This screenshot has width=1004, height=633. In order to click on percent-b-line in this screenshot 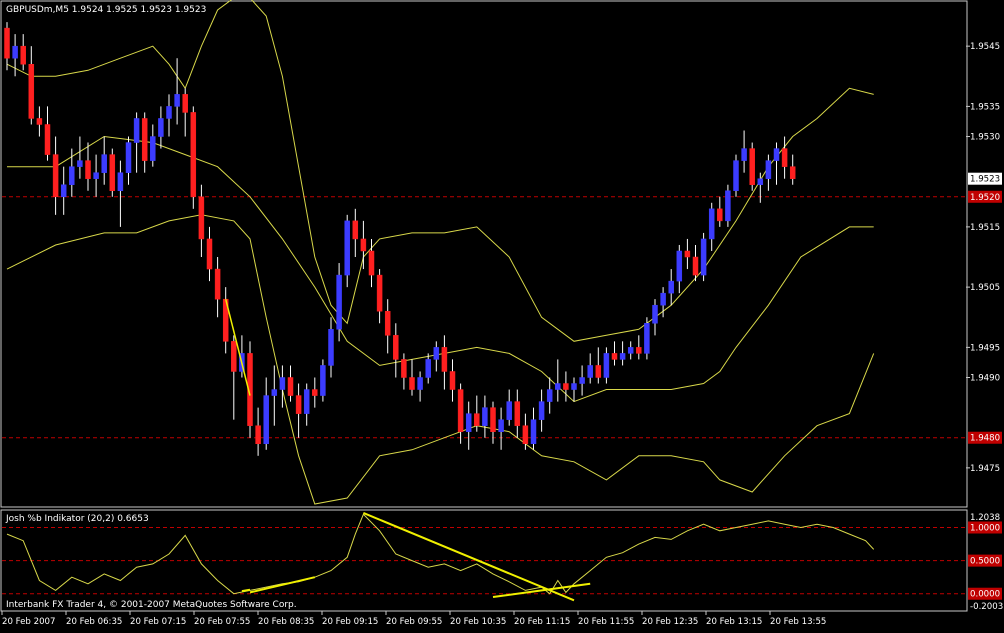, I will do `click(440, 554)`.